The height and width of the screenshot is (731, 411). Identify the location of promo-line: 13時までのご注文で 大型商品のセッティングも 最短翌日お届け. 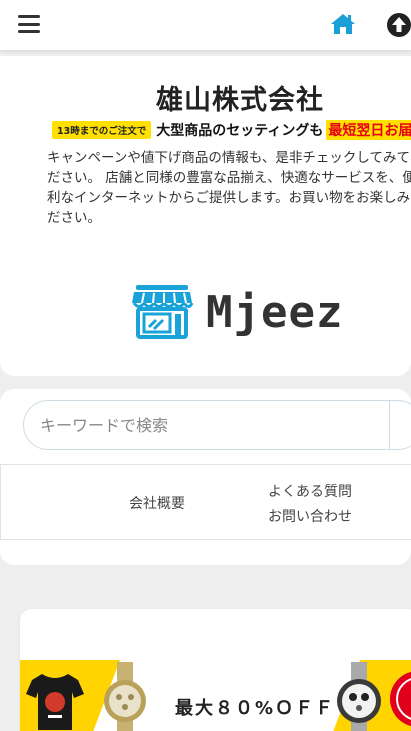
(231, 130).